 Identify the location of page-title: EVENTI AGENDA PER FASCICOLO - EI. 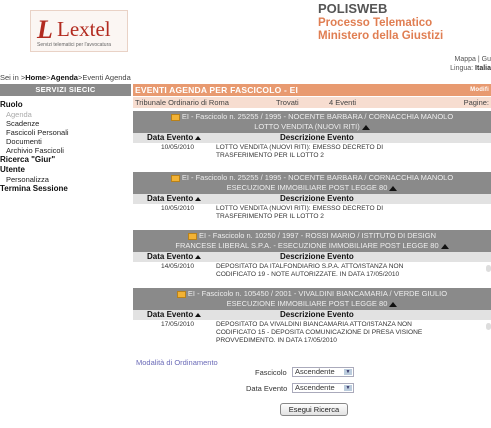
(217, 90).